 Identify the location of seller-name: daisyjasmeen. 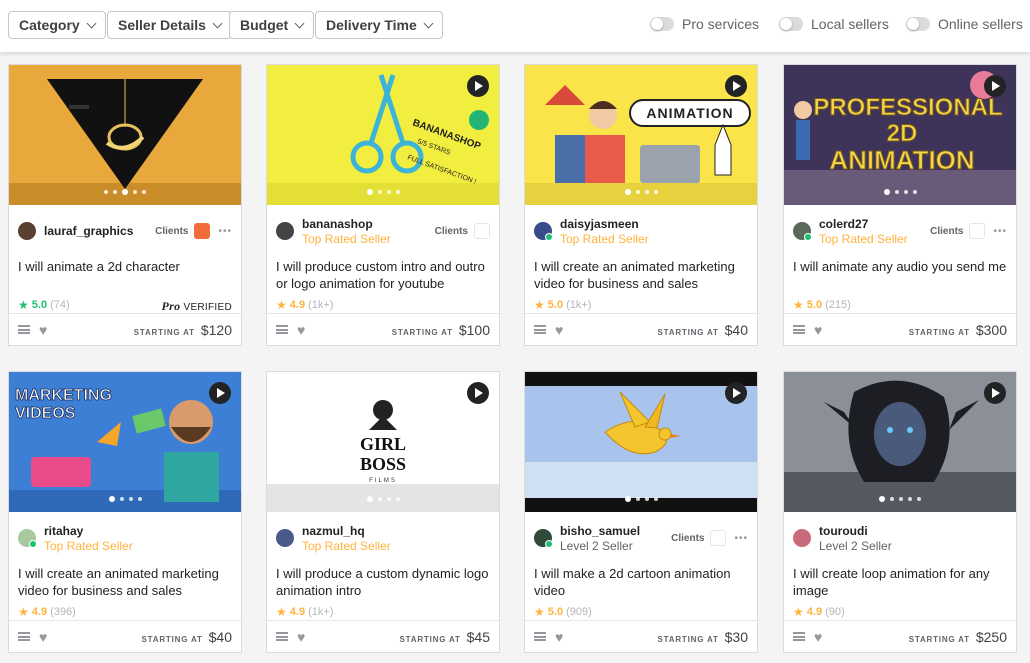
(604, 224).